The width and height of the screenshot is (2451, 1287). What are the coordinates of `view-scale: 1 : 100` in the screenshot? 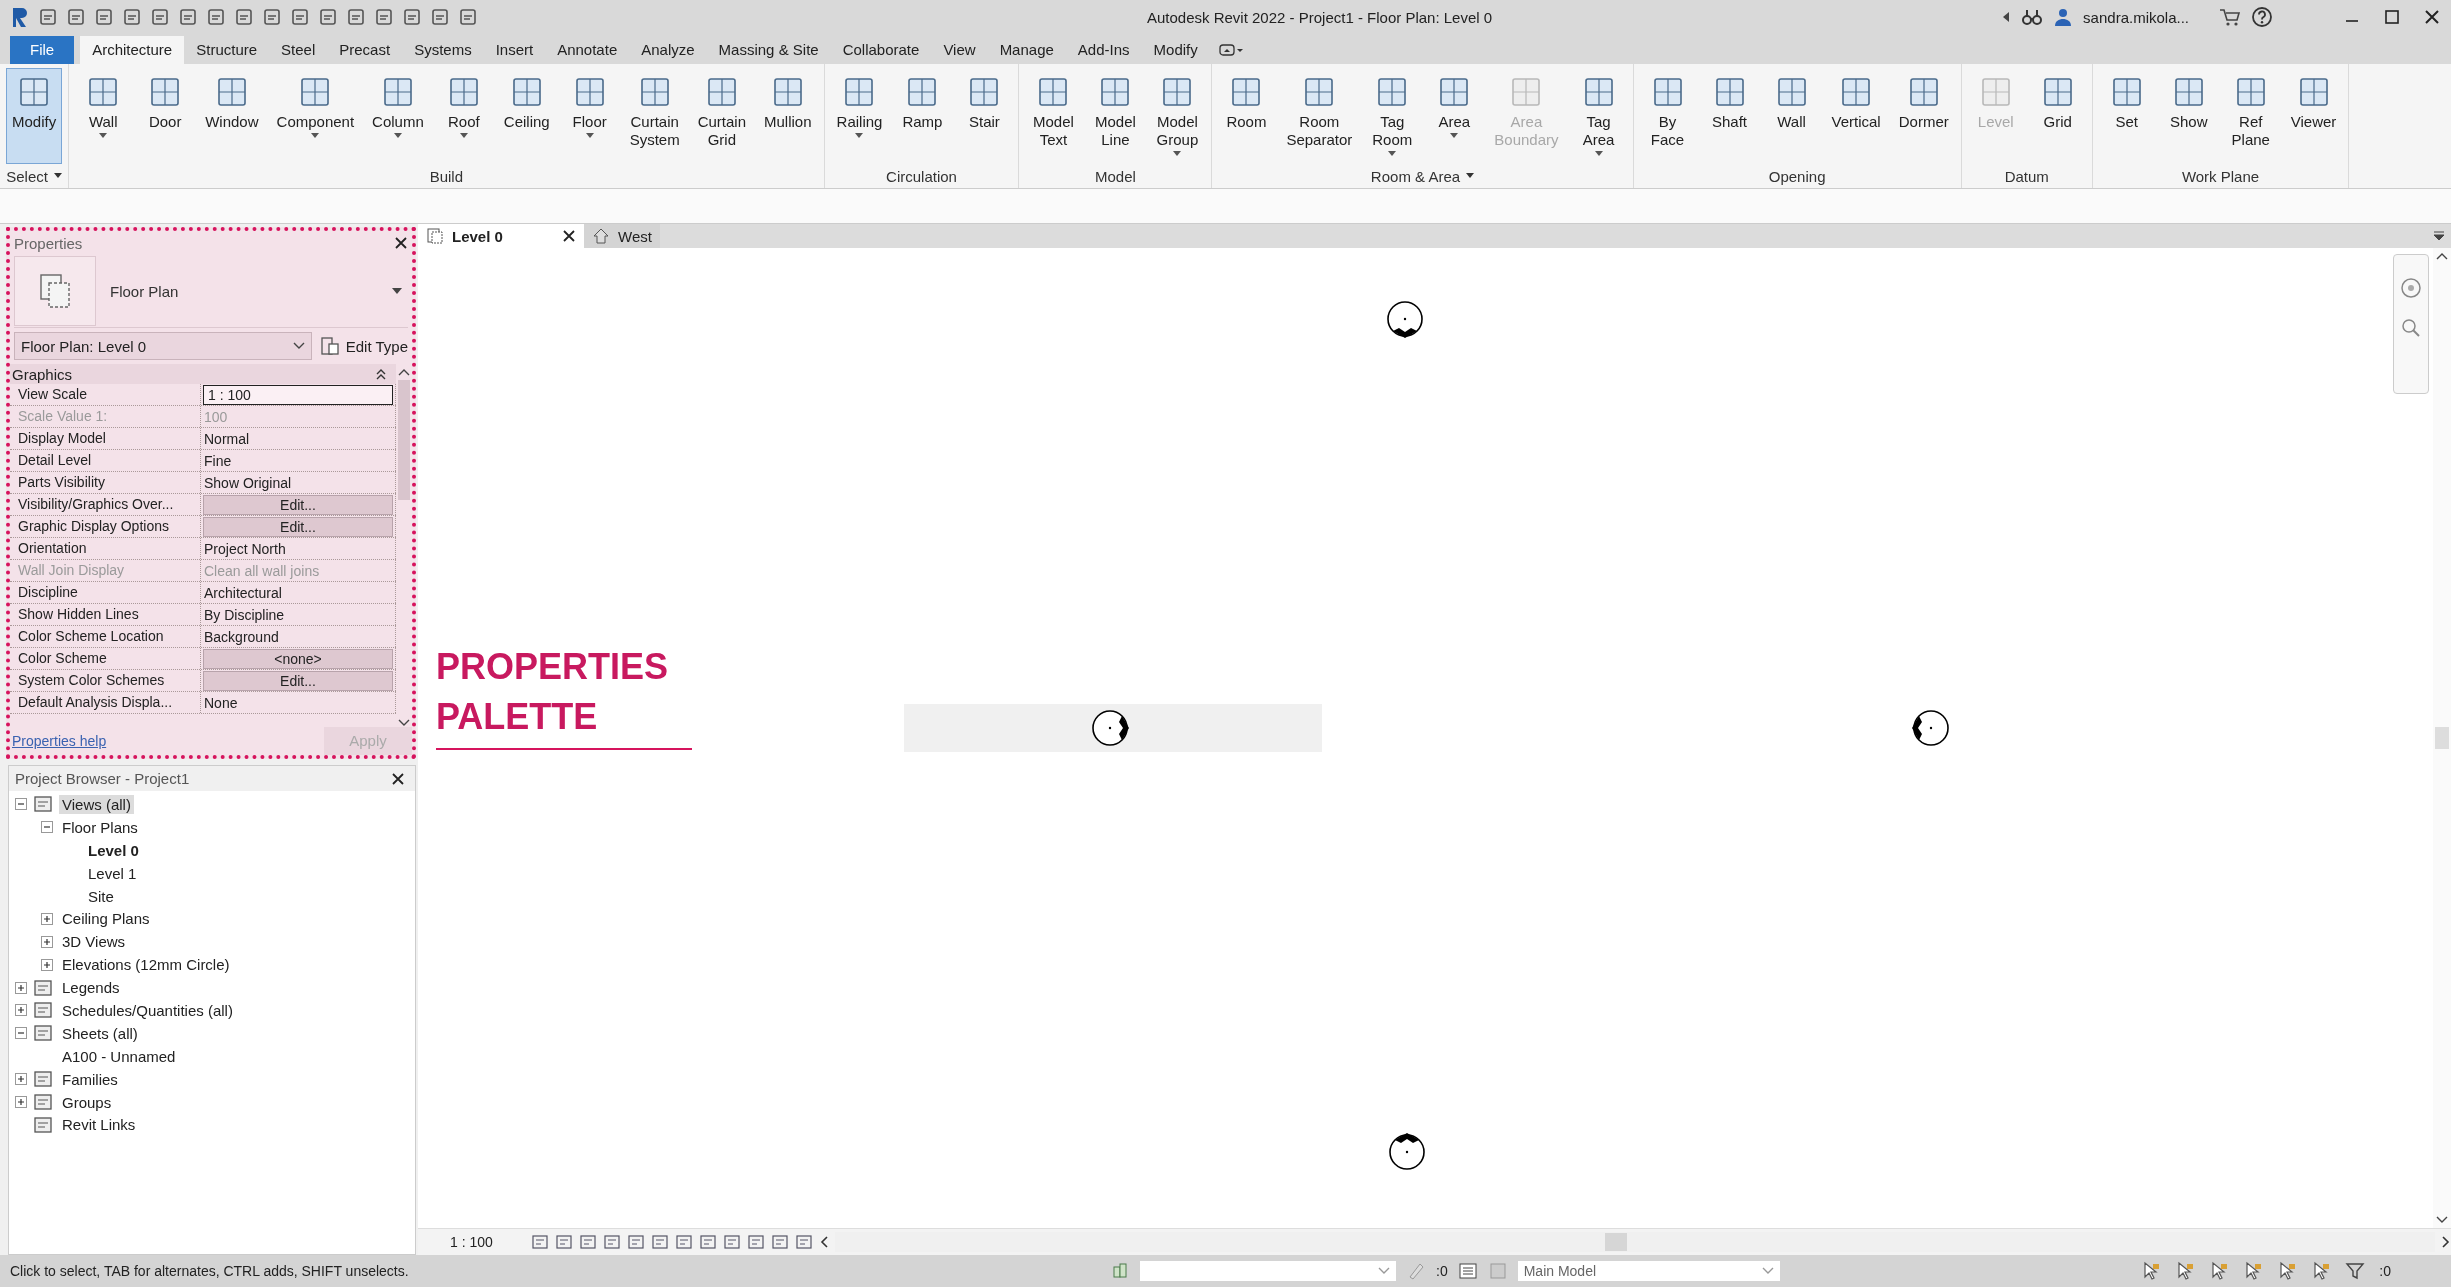 It's located at (471, 1242).